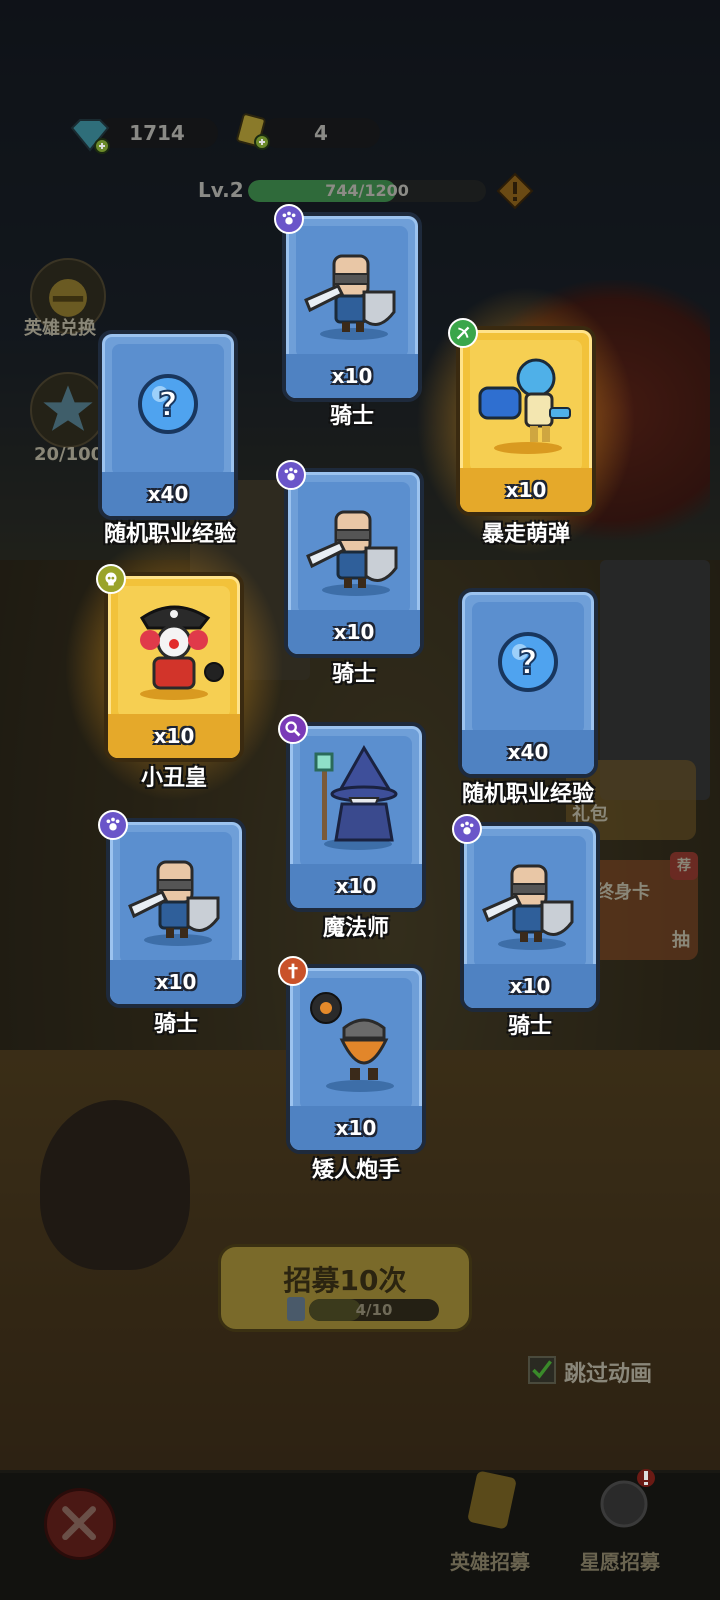 This screenshot has height=1600, width=720. What do you see at coordinates (681, 940) in the screenshot?
I see `lifetime-card-sub: 抽` at bounding box center [681, 940].